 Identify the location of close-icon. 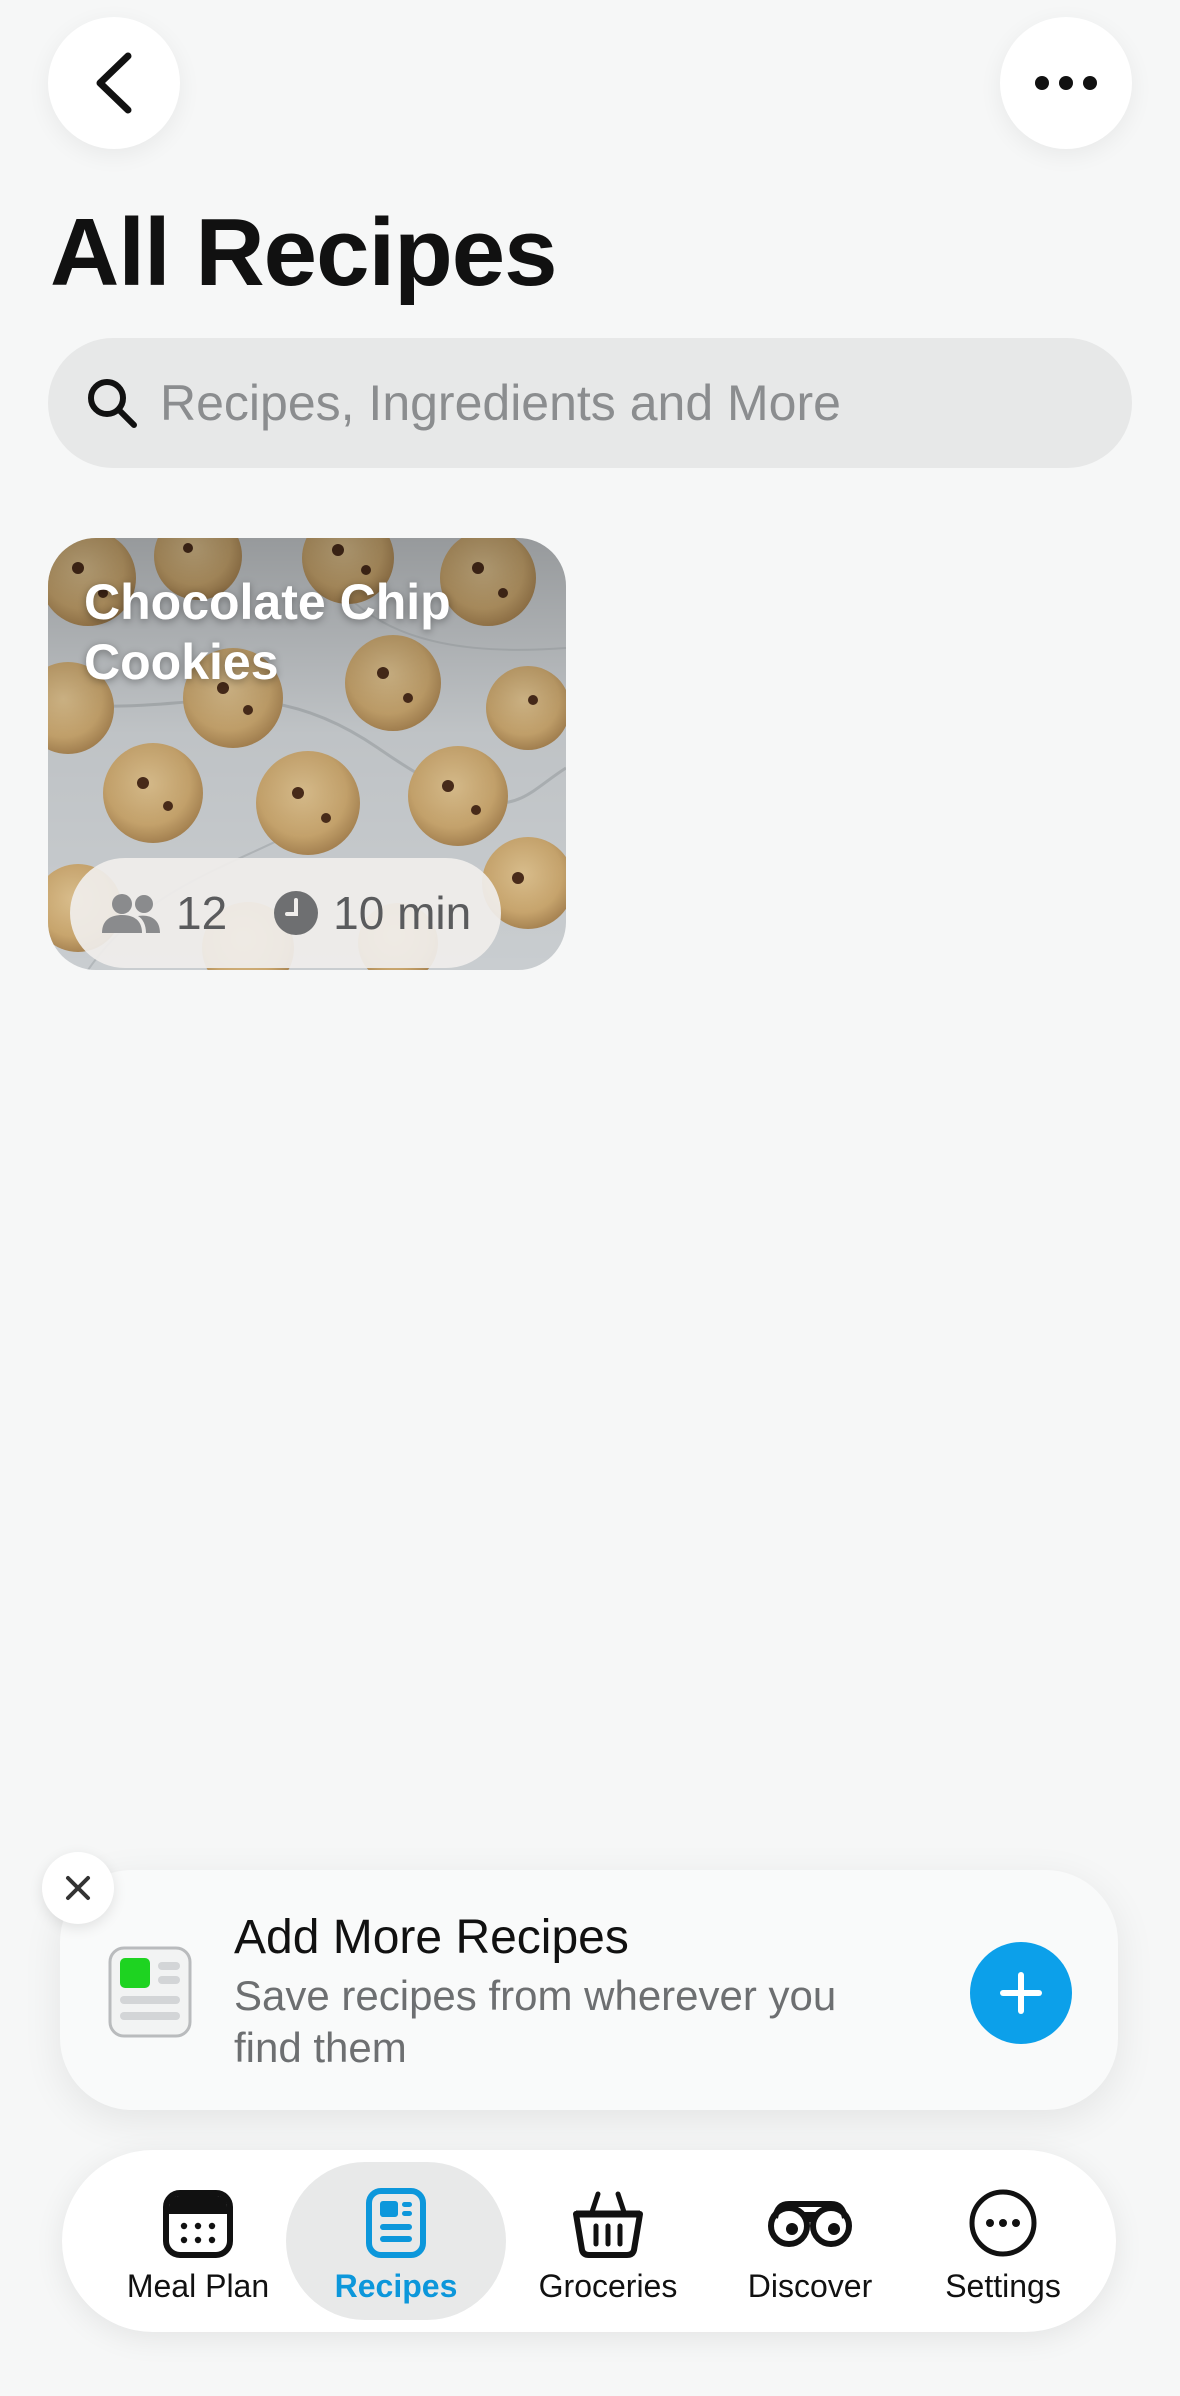
(78, 1888).